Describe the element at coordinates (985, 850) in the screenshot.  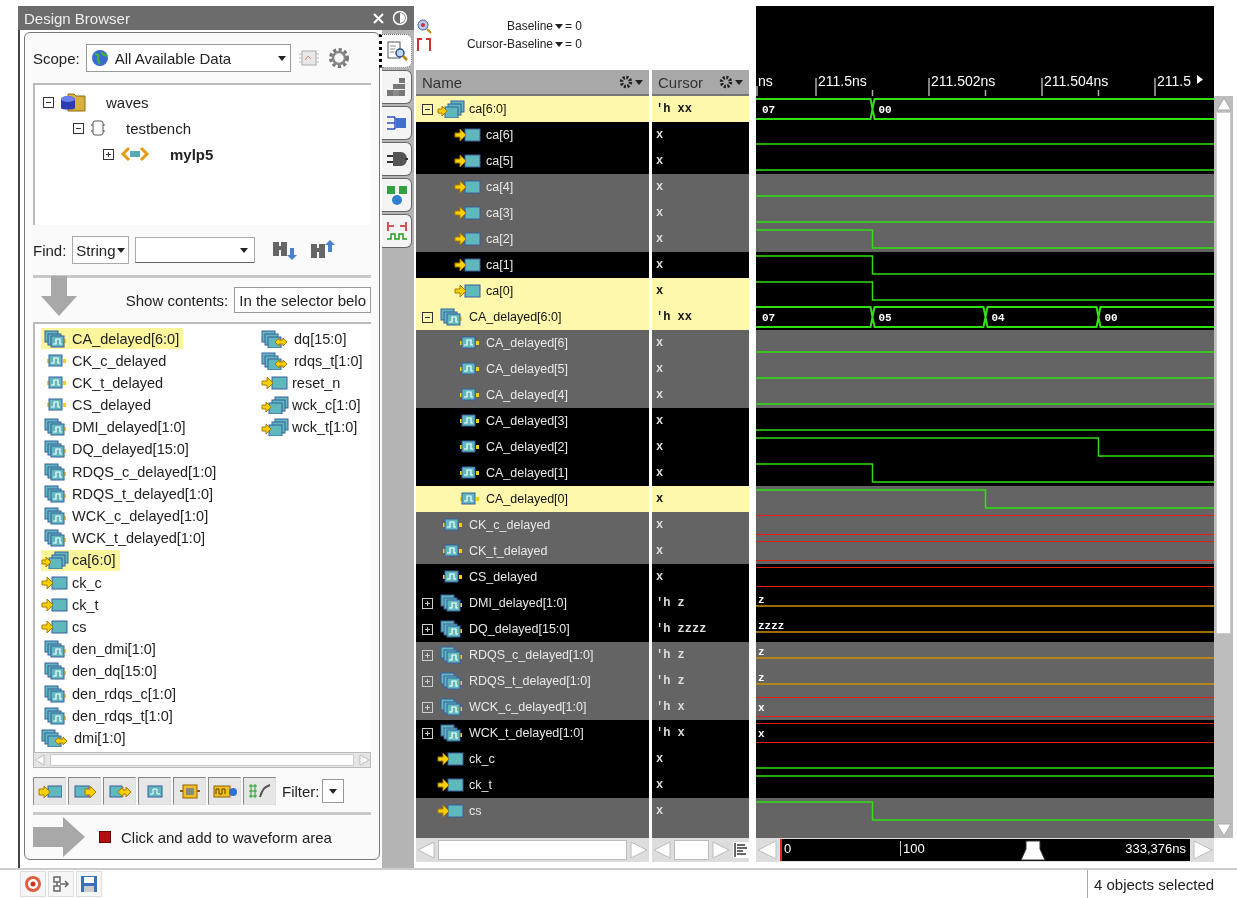
I see `timeline-bar: 0 100 333,376ns` at that location.